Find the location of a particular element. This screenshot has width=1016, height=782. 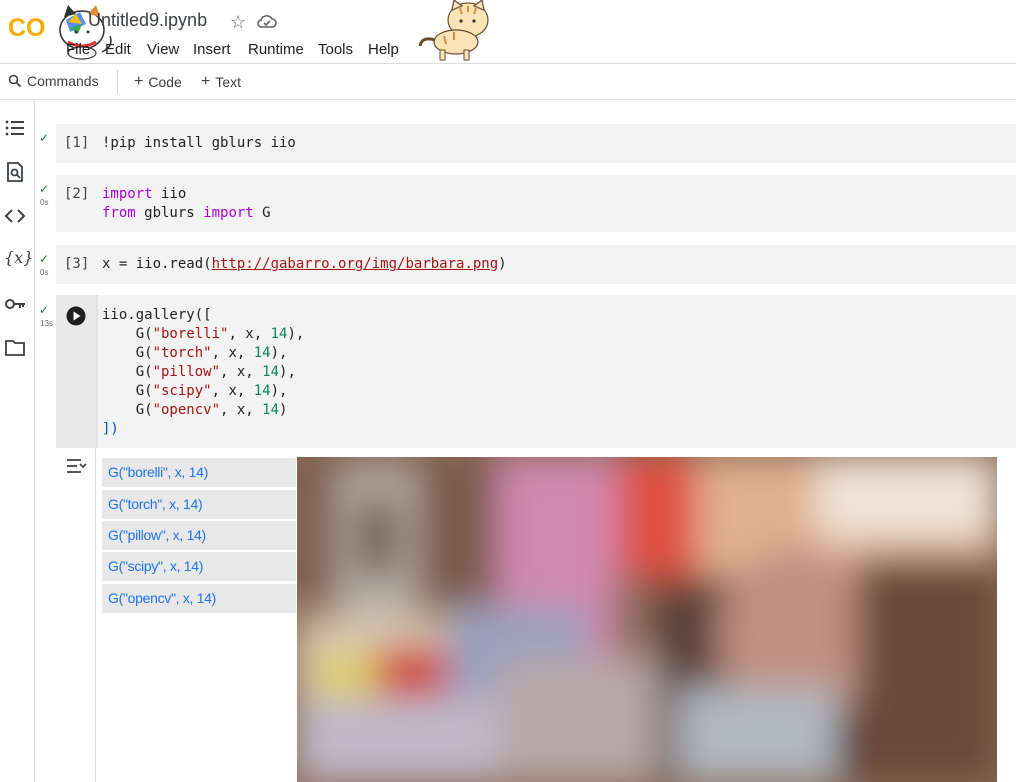

output-gutter is located at coordinates (76, 615).